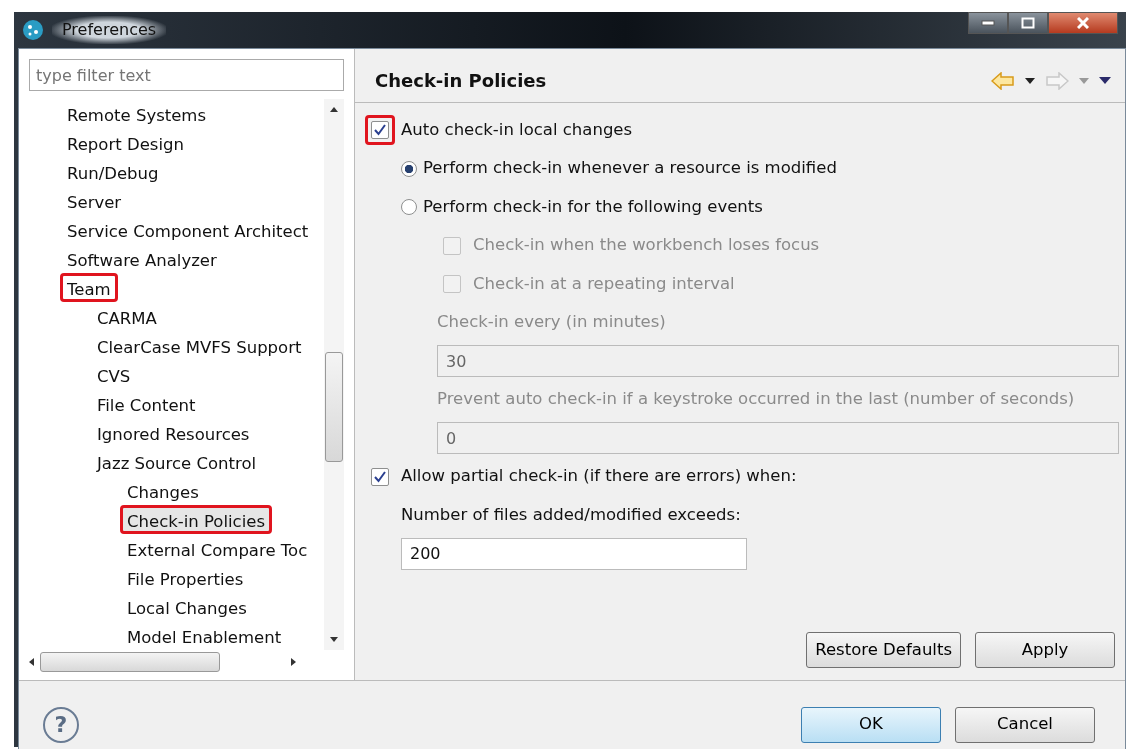  What do you see at coordinates (94, 200) in the screenshot?
I see `tree-item: Server` at bounding box center [94, 200].